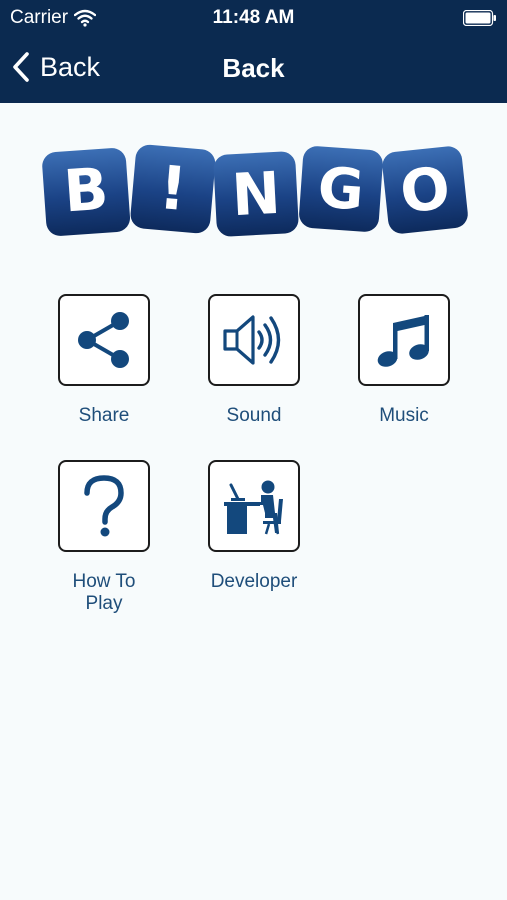 The width and height of the screenshot is (507, 900). I want to click on nav-title: Back, so click(253, 68).